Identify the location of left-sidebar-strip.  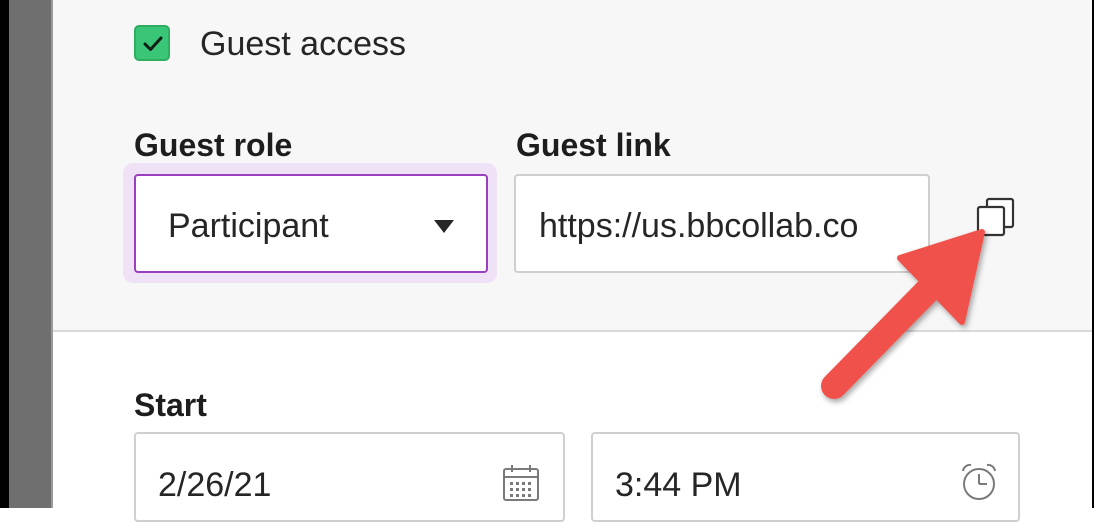
(30, 254).